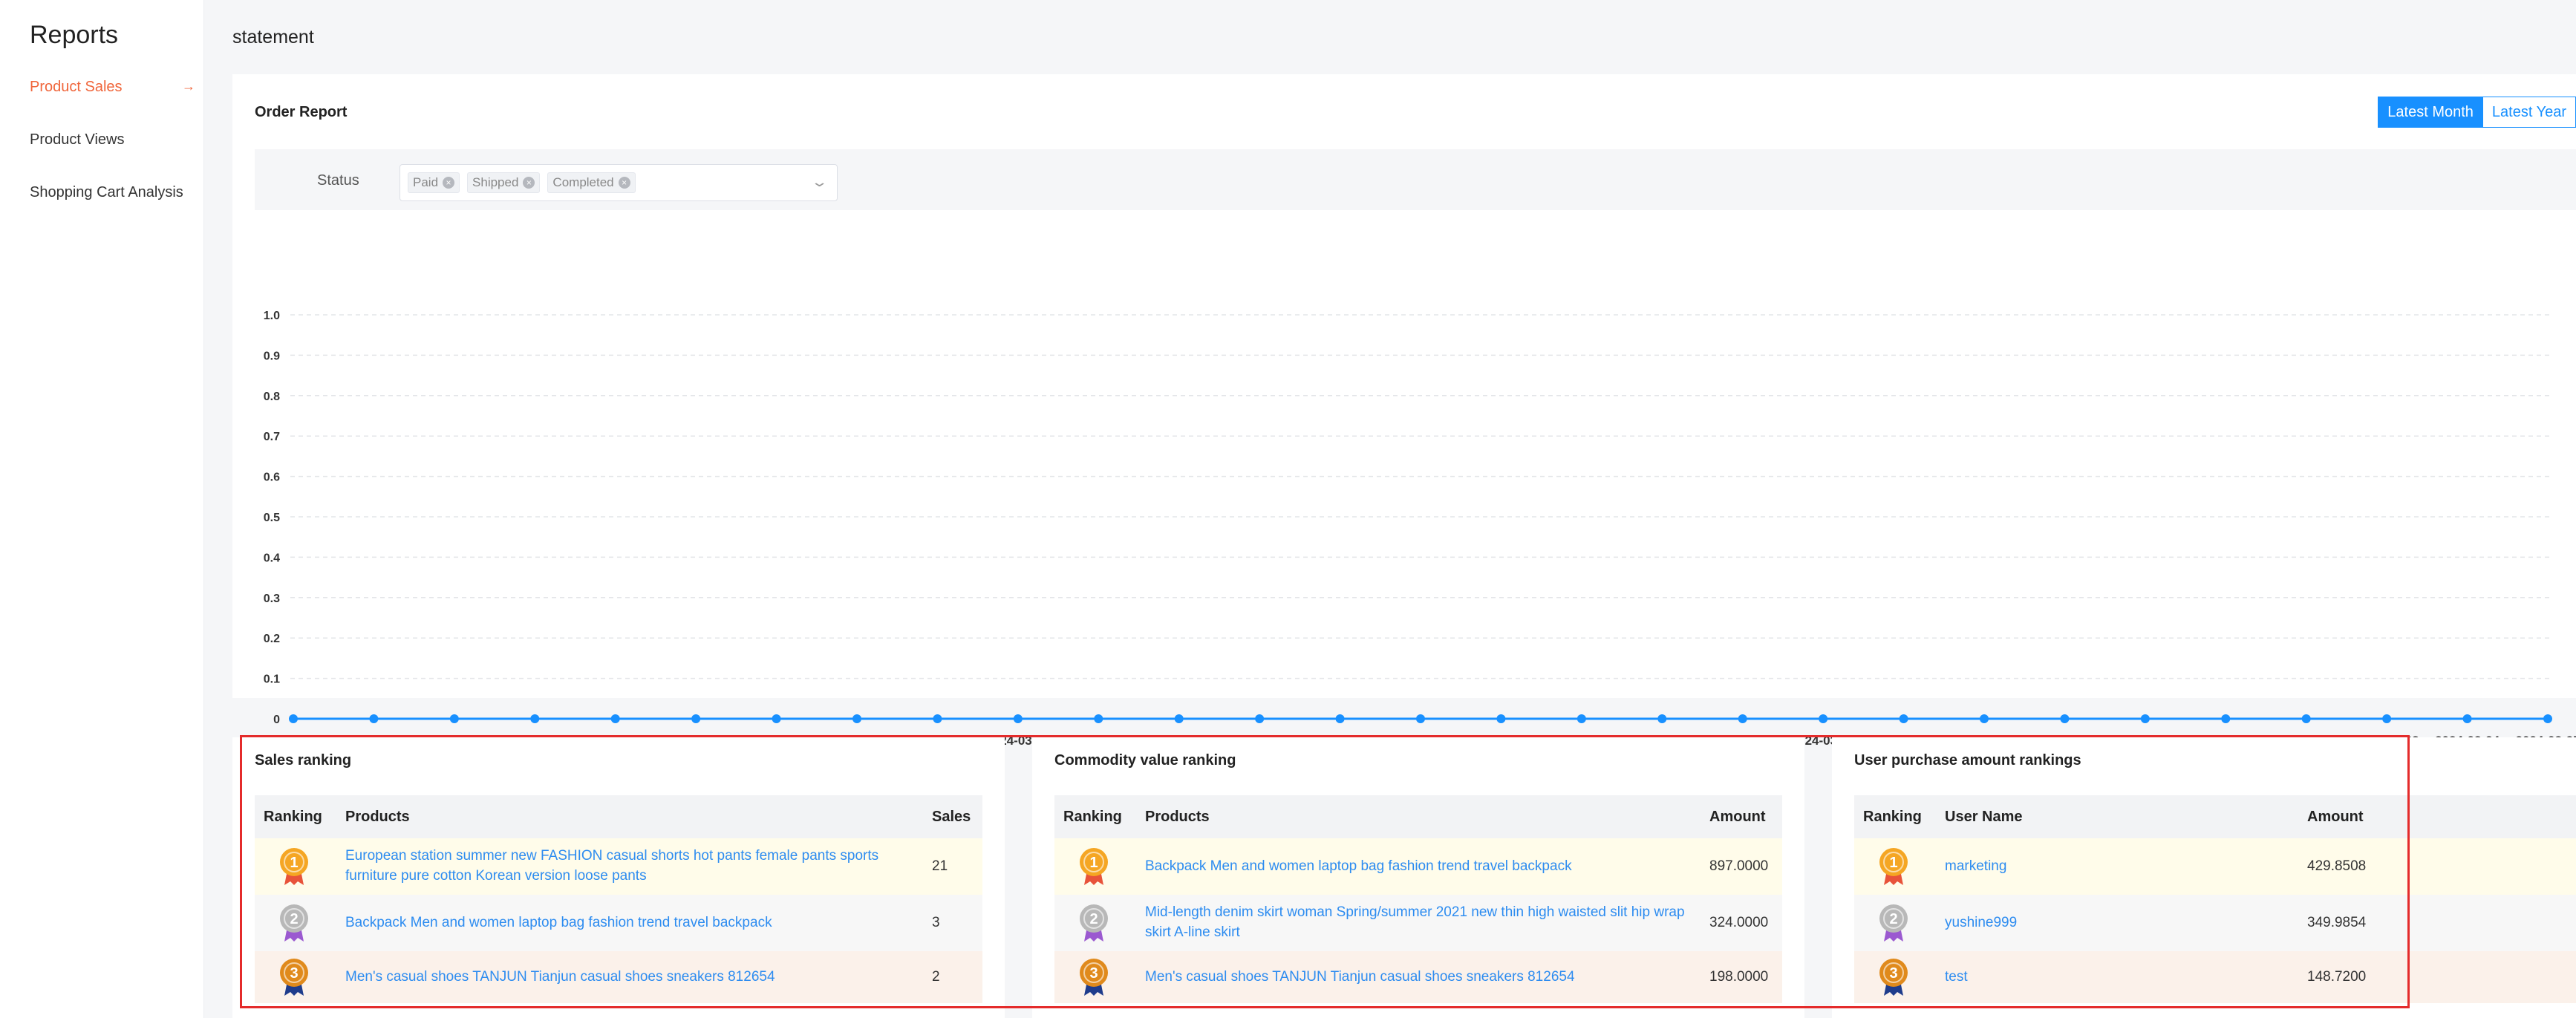 This screenshot has height=1018, width=2576. I want to click on amount-cell: 349.9854, so click(2437, 923).